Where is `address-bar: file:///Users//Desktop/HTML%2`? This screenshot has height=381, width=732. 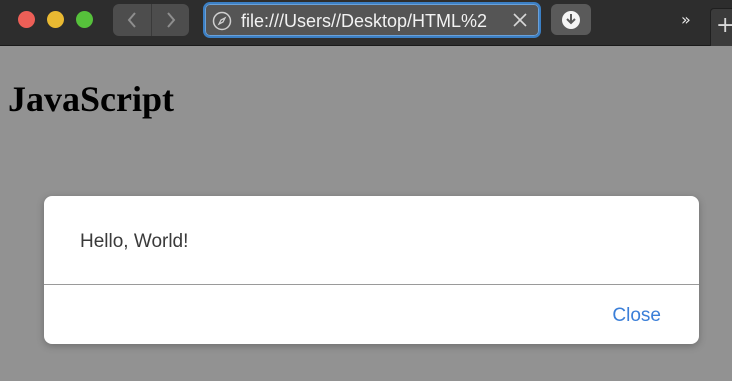
address-bar: file:///Users//Desktop/HTML%2 is located at coordinates (372, 20).